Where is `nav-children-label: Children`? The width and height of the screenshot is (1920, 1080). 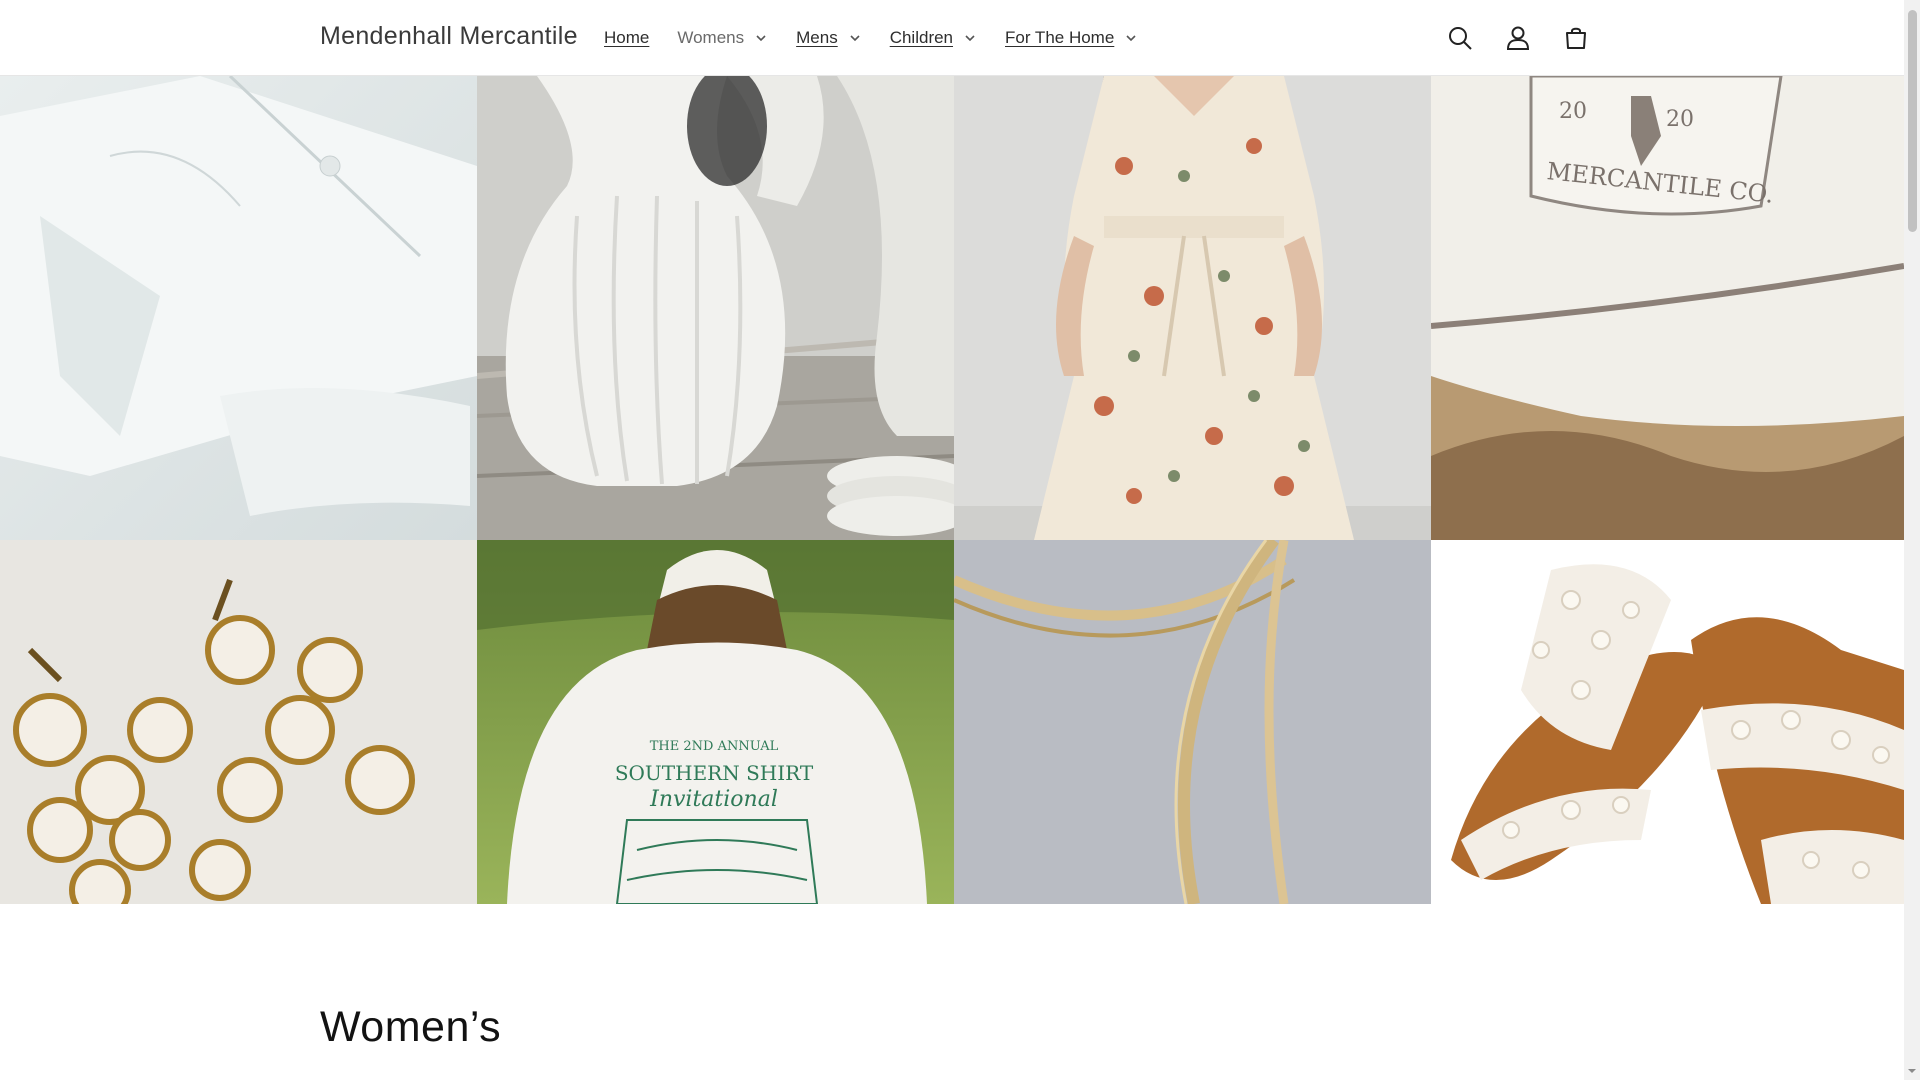
nav-children-label: Children is located at coordinates (921, 37).